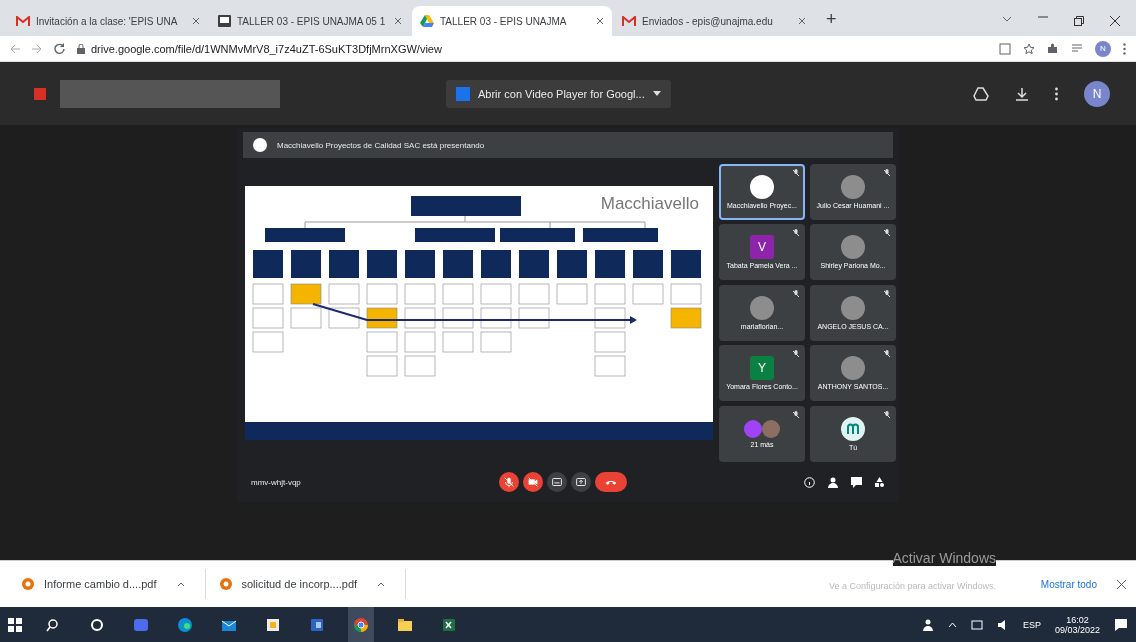 This screenshot has width=1136, height=642. Describe the element at coordinates (381, 145) in the screenshot. I see `presenter-text: Macchiavello Proyectos de Calidad SAC está presentando` at that location.